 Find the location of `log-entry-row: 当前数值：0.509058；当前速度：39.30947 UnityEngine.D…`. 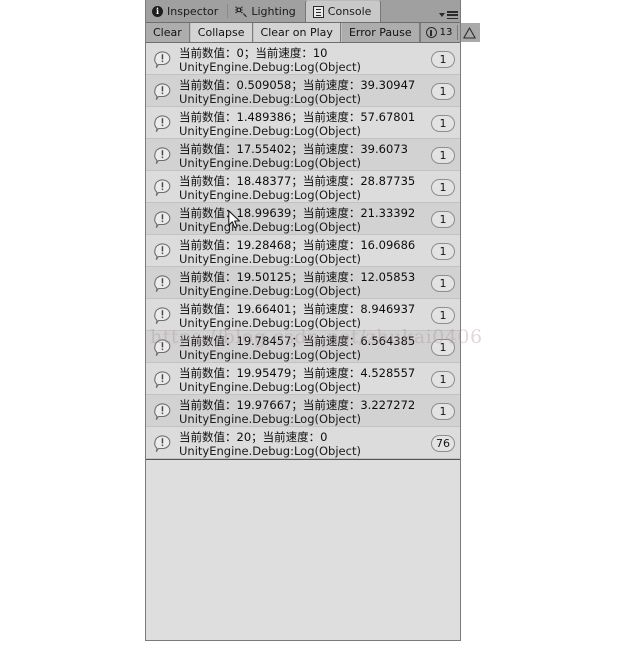

log-entry-row: 当前数值：0.509058；当前速度：39.30947 UnityEngine.D… is located at coordinates (303, 91).